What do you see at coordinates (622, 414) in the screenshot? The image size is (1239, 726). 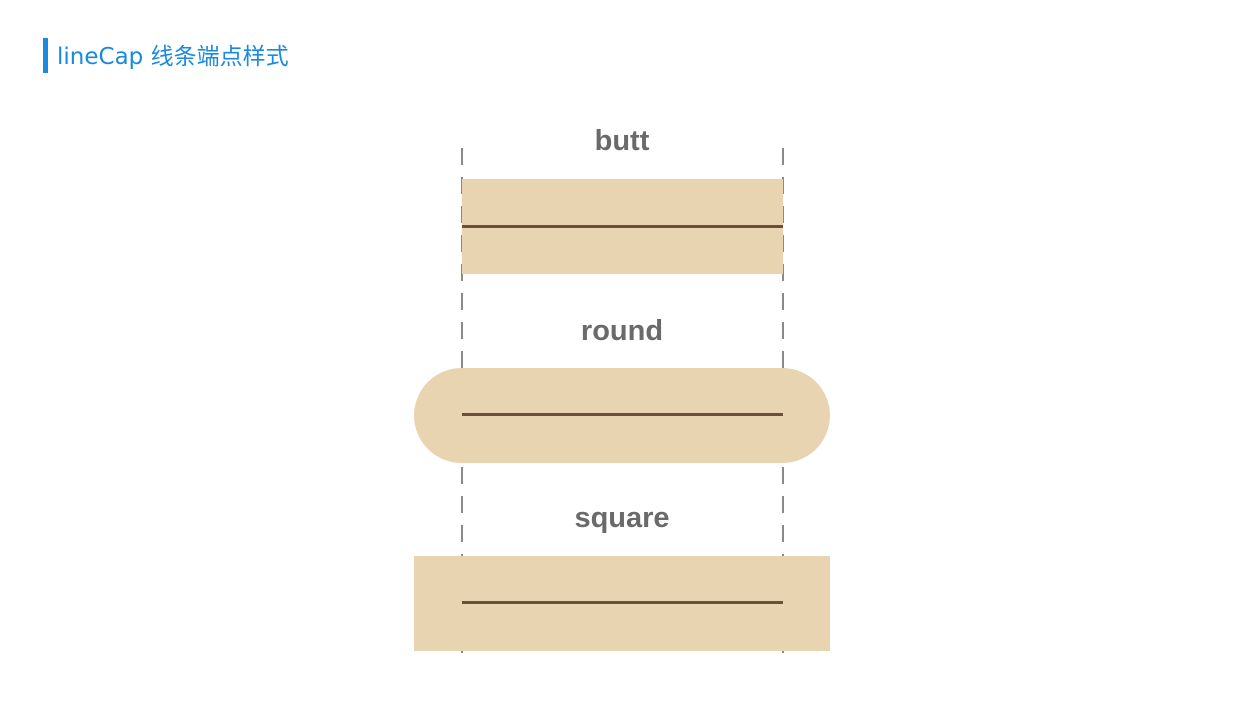 I see `stroke-line-round` at bounding box center [622, 414].